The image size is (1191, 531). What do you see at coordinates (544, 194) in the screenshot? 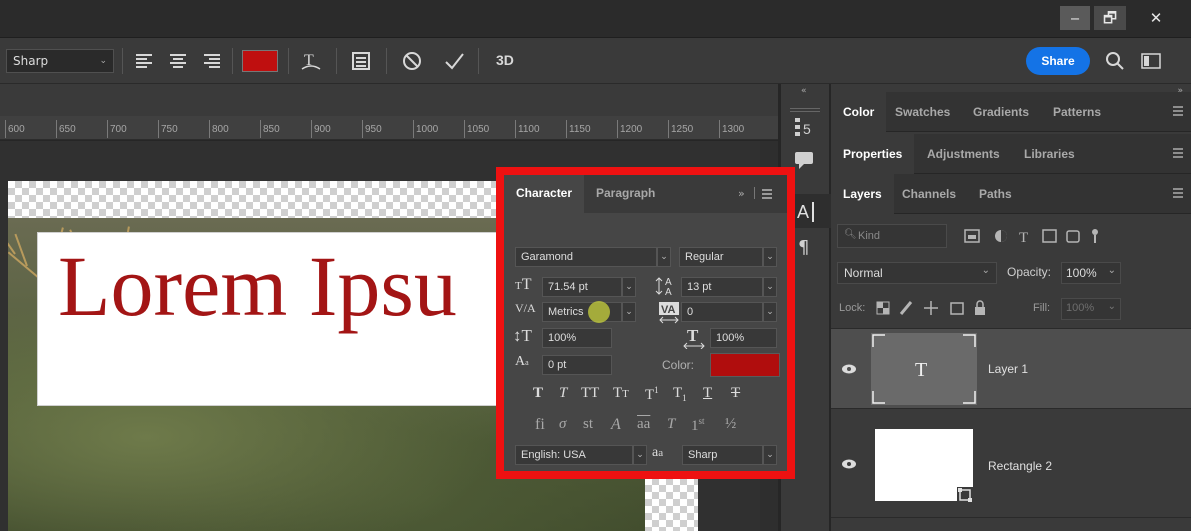
I see `tab-character: Character` at bounding box center [544, 194].